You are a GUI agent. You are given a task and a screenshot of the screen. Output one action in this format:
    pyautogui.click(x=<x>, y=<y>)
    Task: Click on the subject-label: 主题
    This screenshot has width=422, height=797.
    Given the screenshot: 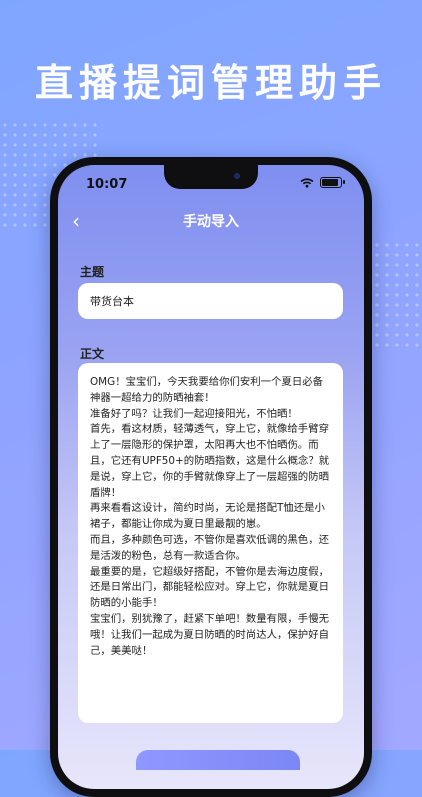 What is the action you would take?
    pyautogui.click(x=92, y=272)
    